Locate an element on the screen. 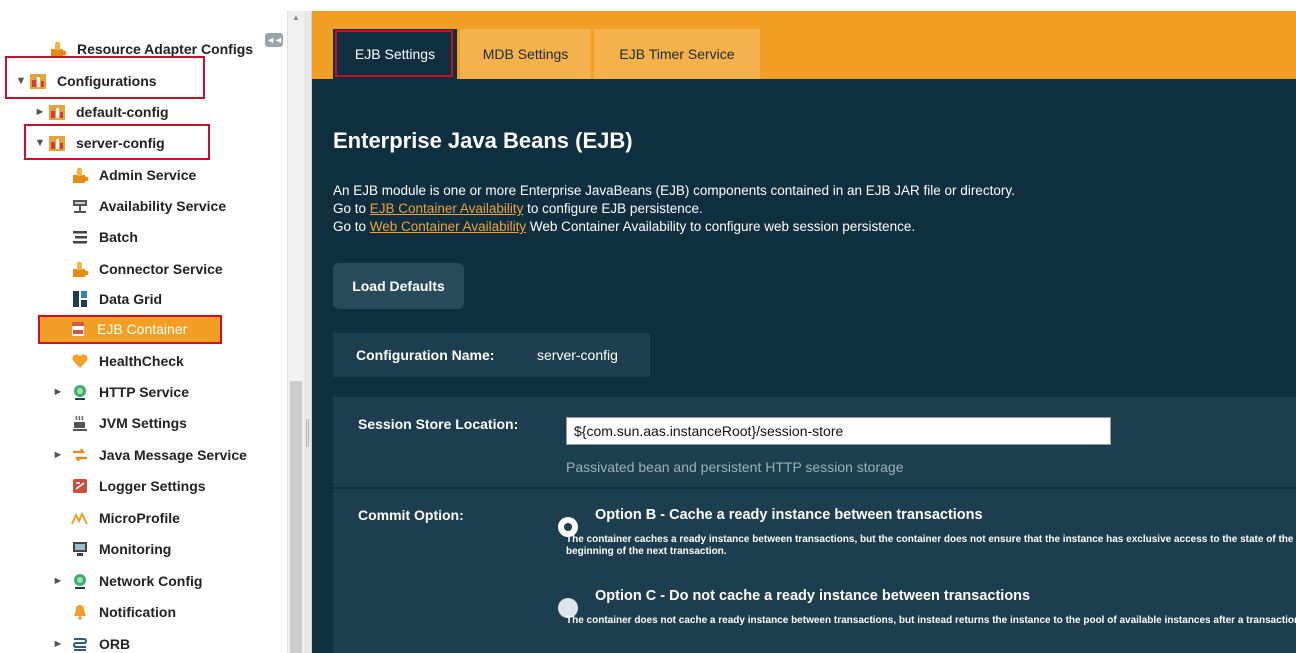 This screenshot has width=1296, height=653. tab-ejb-settings: EJB Settings is located at coordinates (395, 54).